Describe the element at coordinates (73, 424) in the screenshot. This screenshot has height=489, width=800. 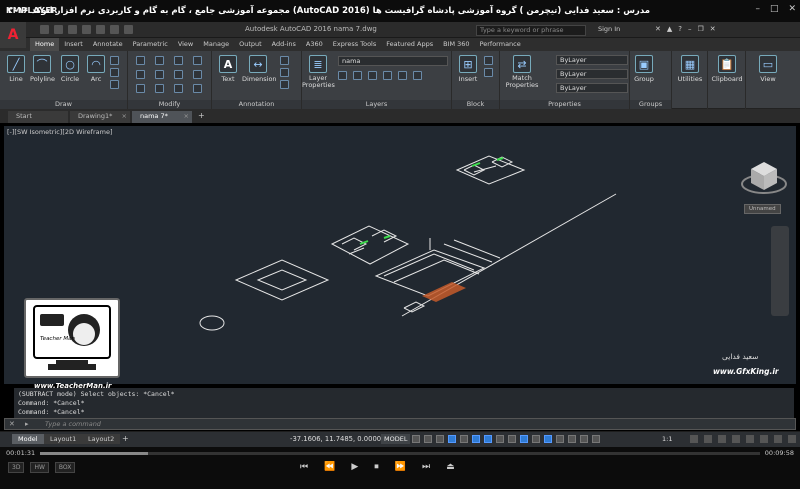
I see `command-input: Type a command` at that location.